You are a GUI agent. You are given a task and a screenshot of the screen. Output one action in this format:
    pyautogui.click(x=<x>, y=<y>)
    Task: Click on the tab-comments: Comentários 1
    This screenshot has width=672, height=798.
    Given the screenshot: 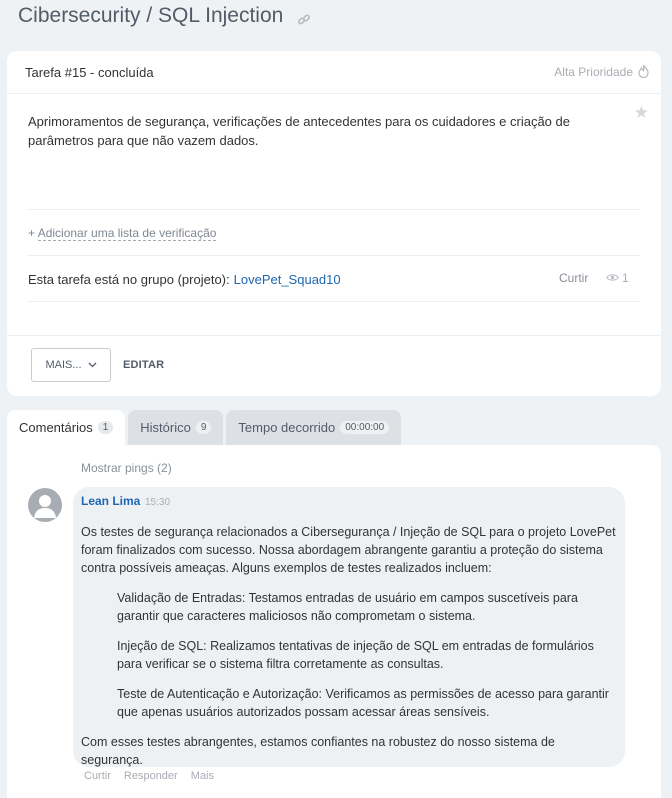 What is the action you would take?
    pyautogui.click(x=66, y=427)
    